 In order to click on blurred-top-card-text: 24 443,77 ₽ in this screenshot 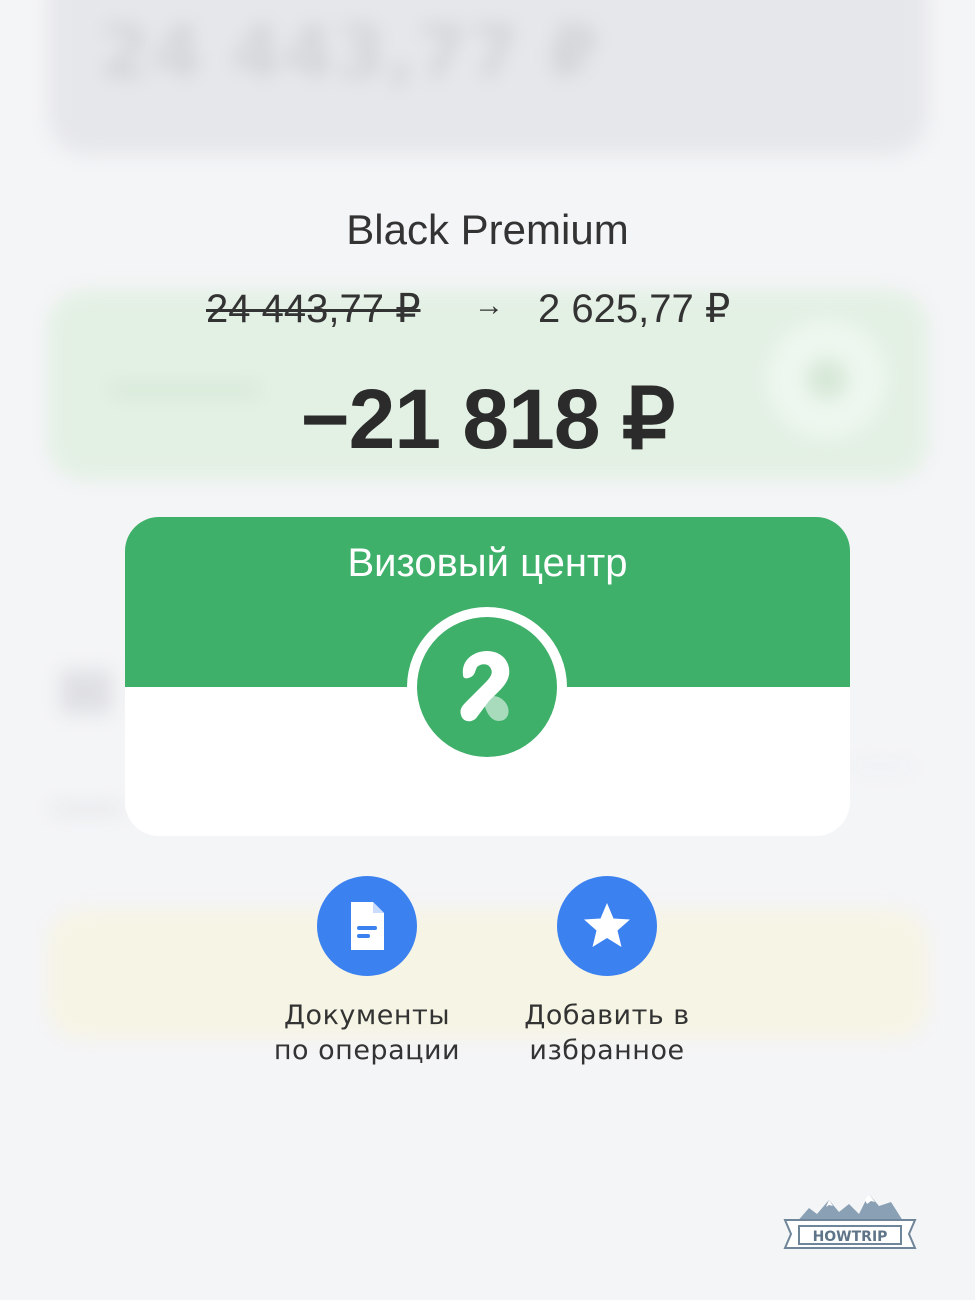, I will do `click(350, 52)`.